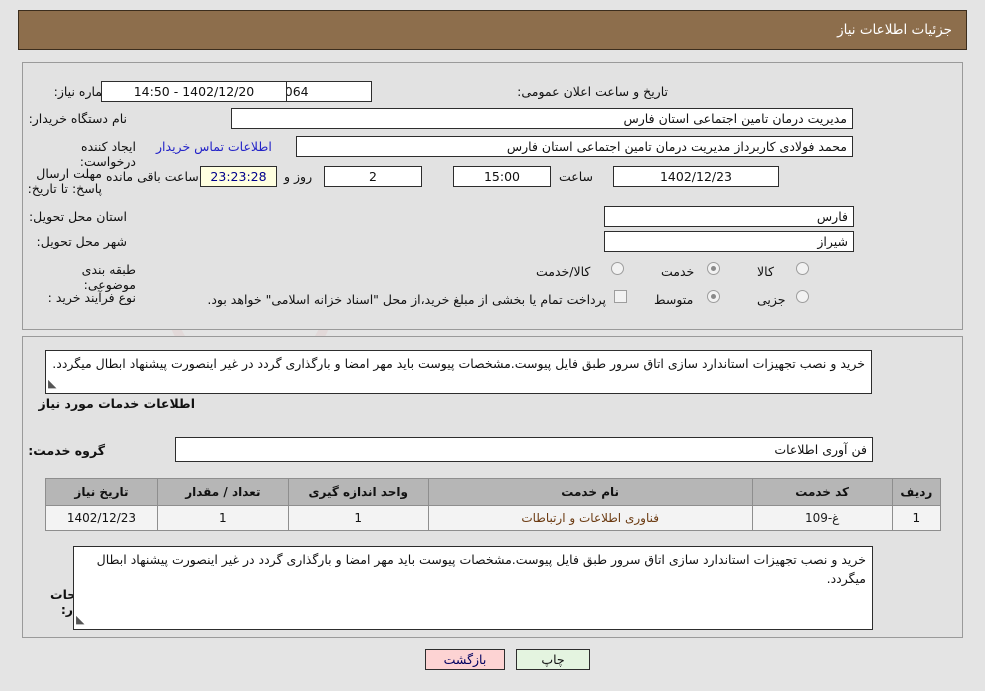 This screenshot has width=985, height=691. What do you see at coordinates (916, 492) in the screenshot?
I see `th-row: ردیف` at bounding box center [916, 492].